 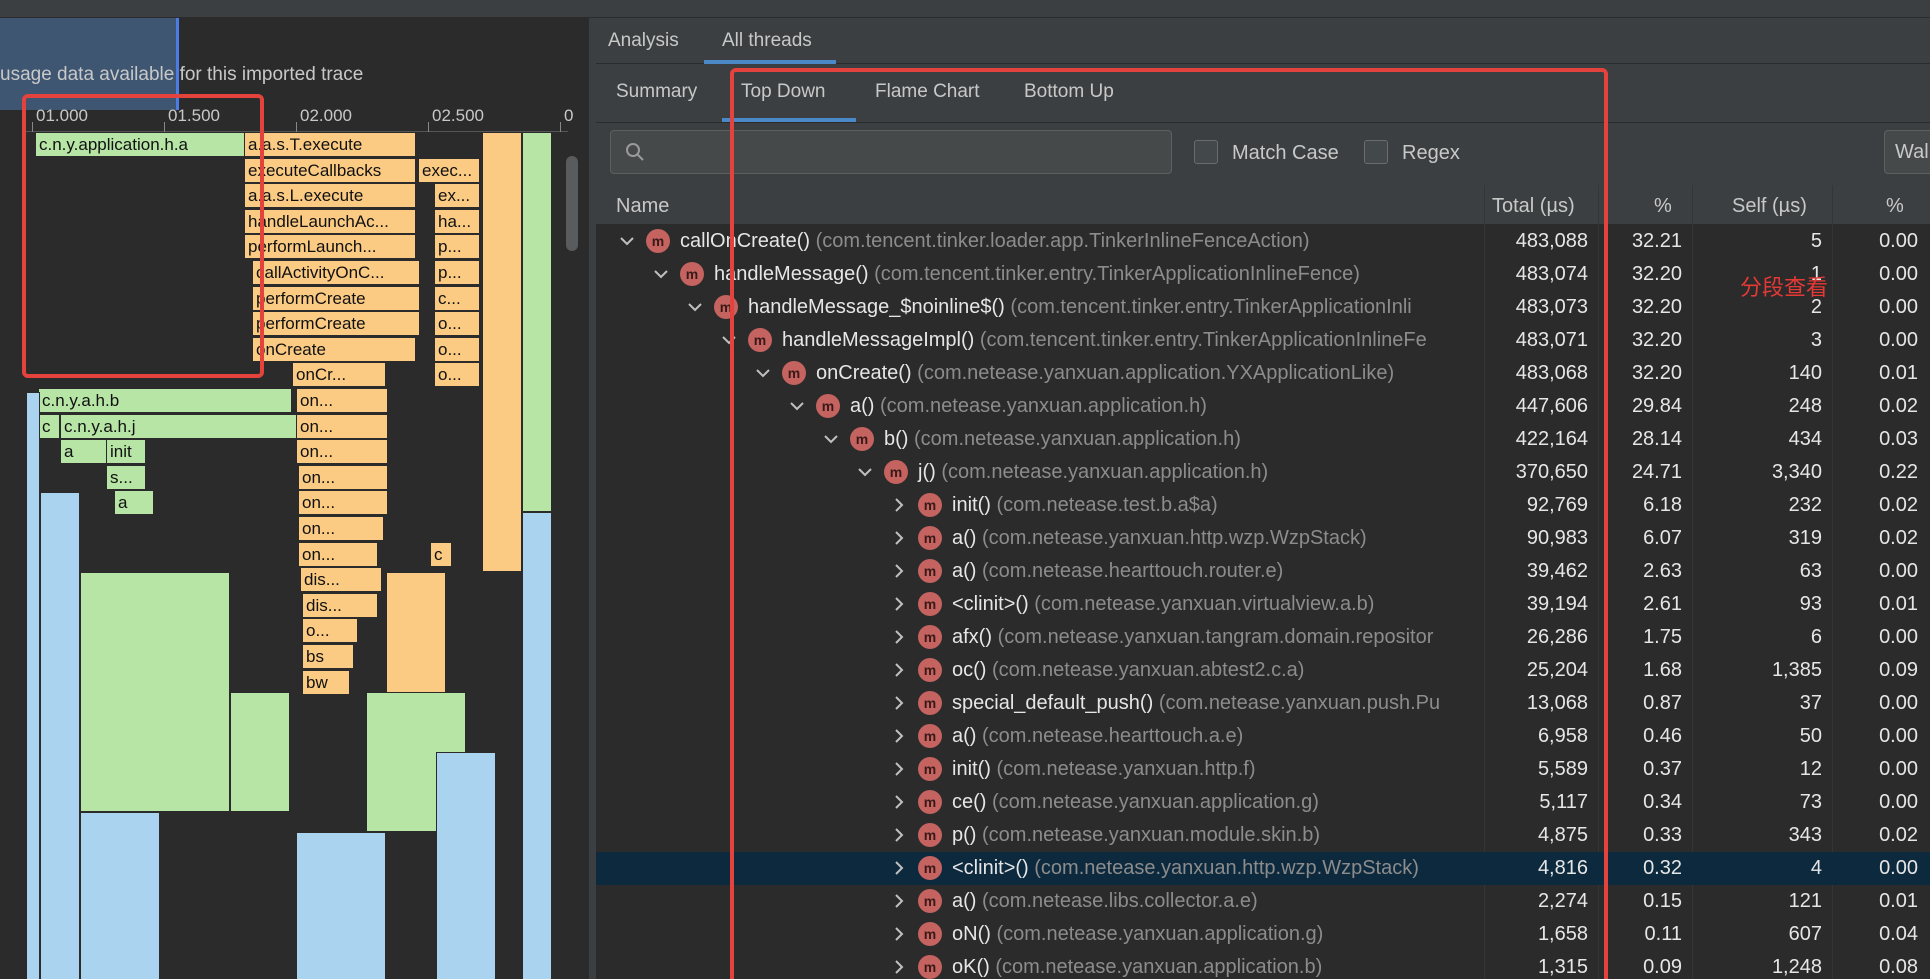 What do you see at coordinates (642, 206) in the screenshot?
I see `col-header-name: Name` at bounding box center [642, 206].